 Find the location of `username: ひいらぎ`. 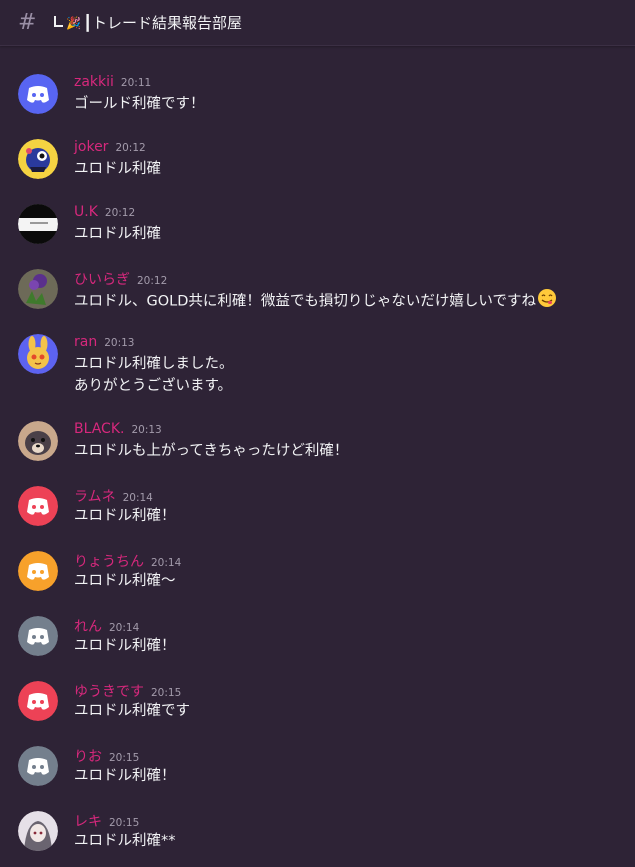

username: ひいらぎ is located at coordinates (102, 279).